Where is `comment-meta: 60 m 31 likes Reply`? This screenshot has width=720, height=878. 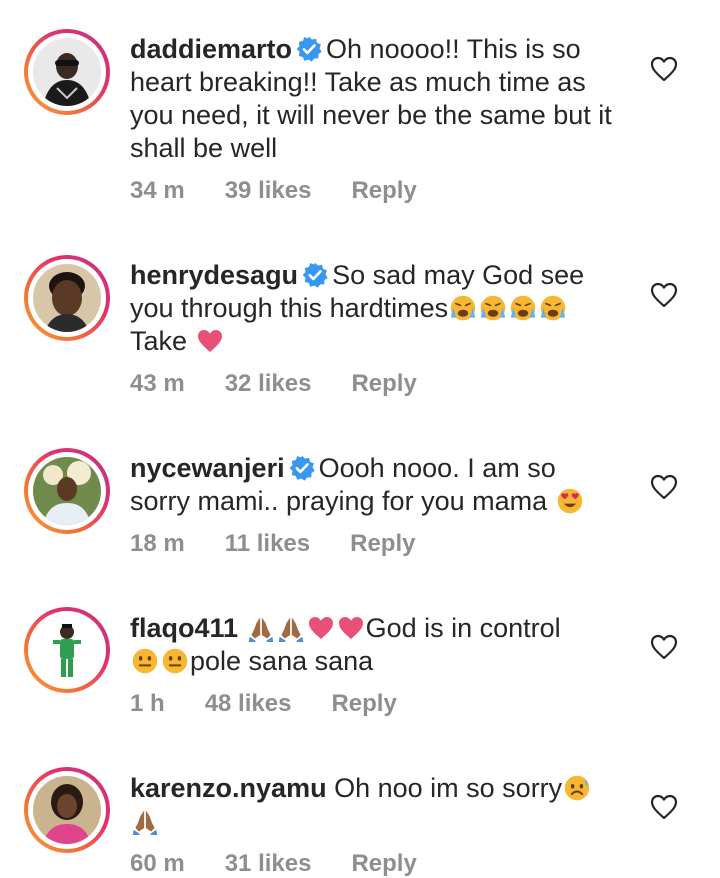 comment-meta: 60 m 31 likes Reply is located at coordinates (273, 864).